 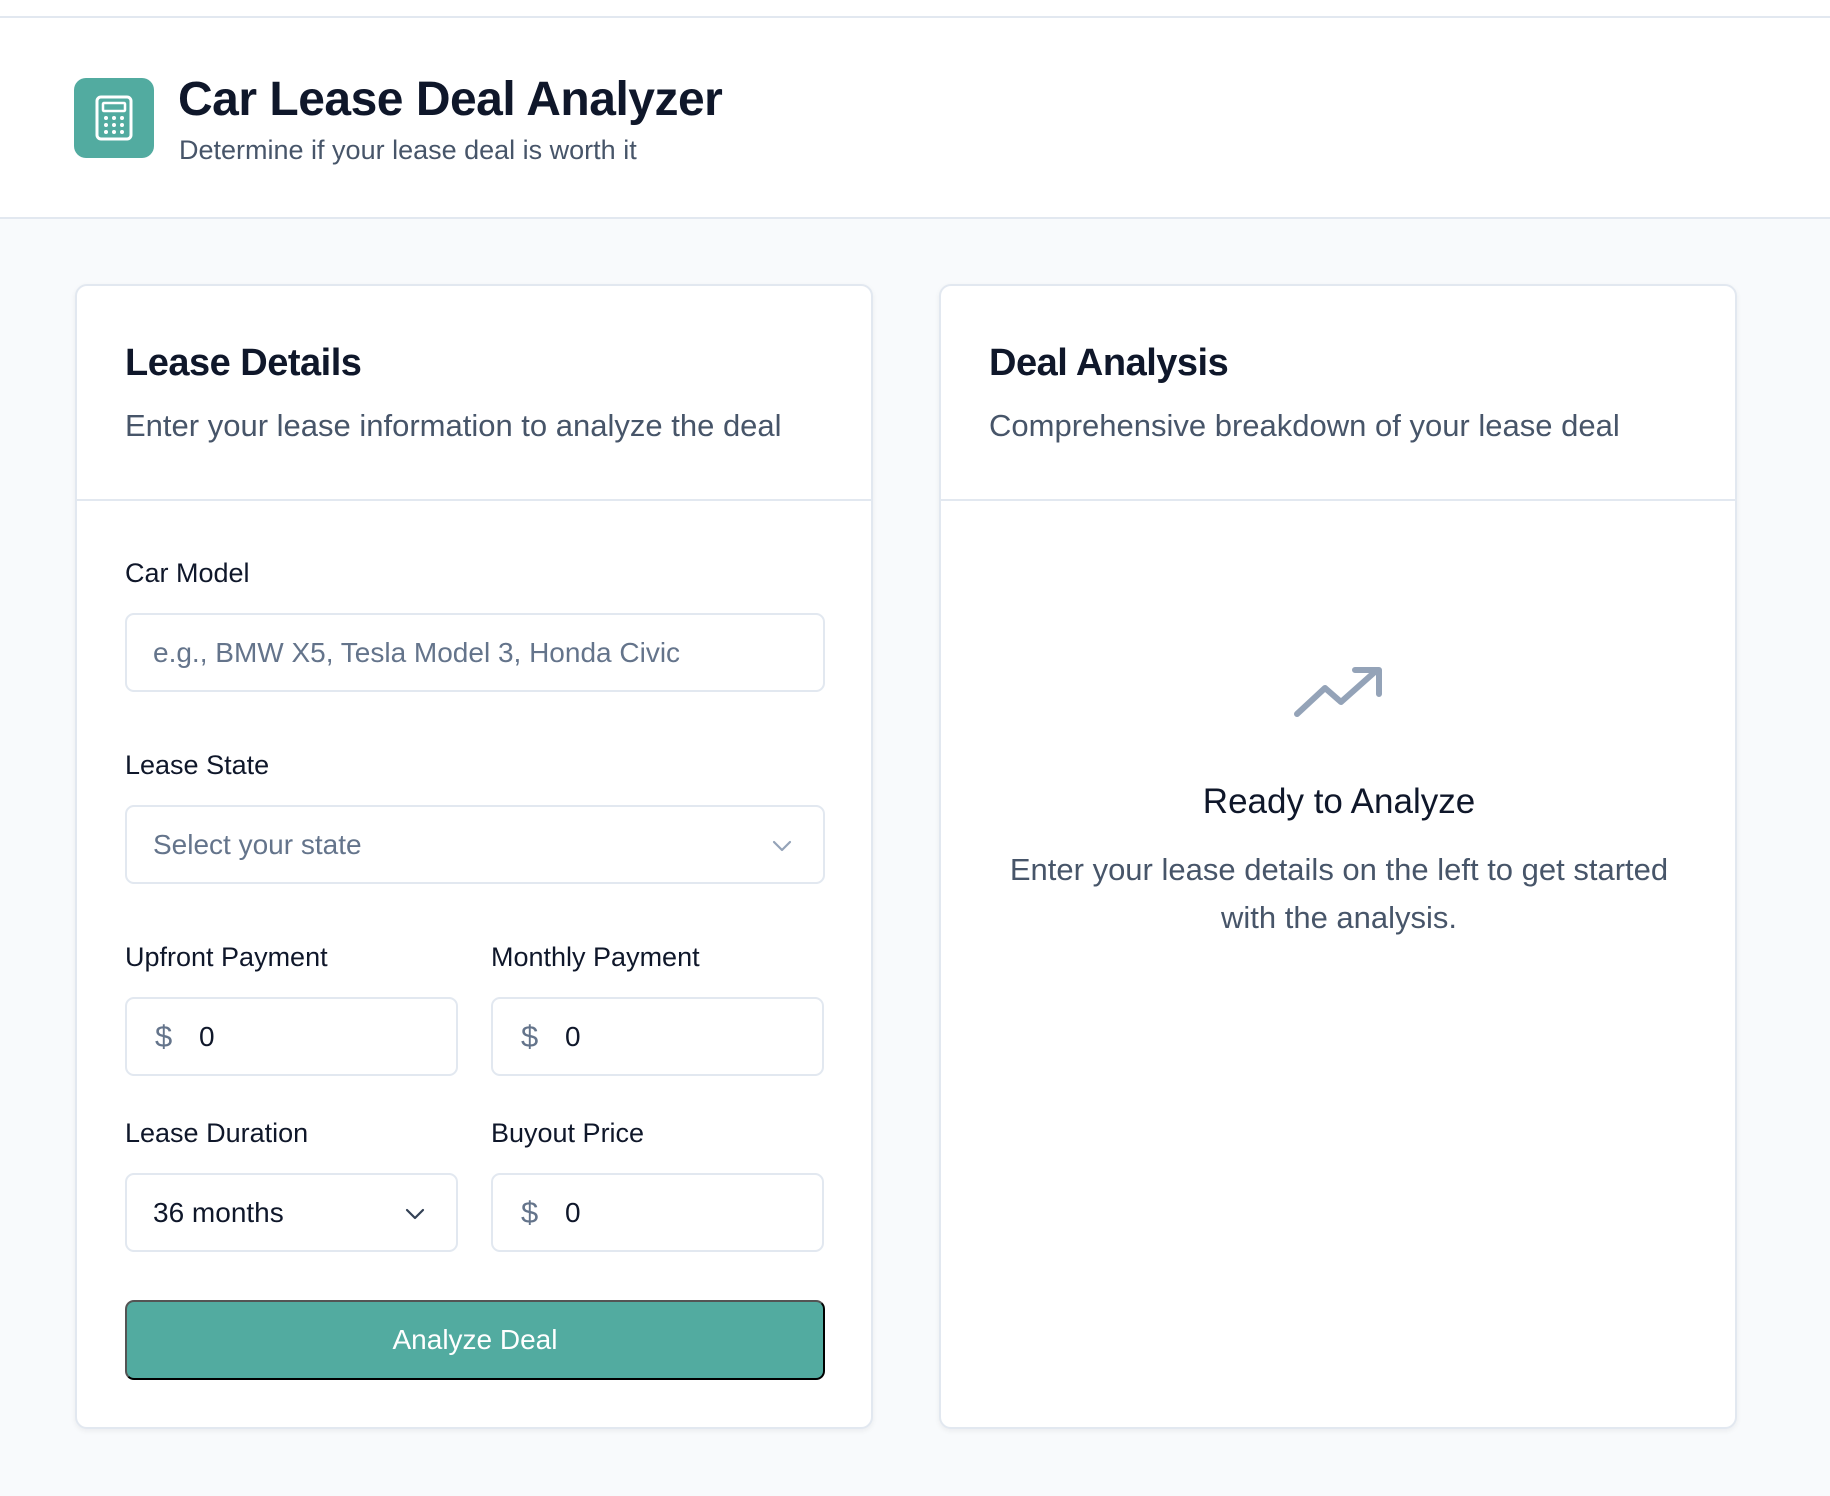 I want to click on lease-duration-value: 36 months, so click(x=218, y=1212).